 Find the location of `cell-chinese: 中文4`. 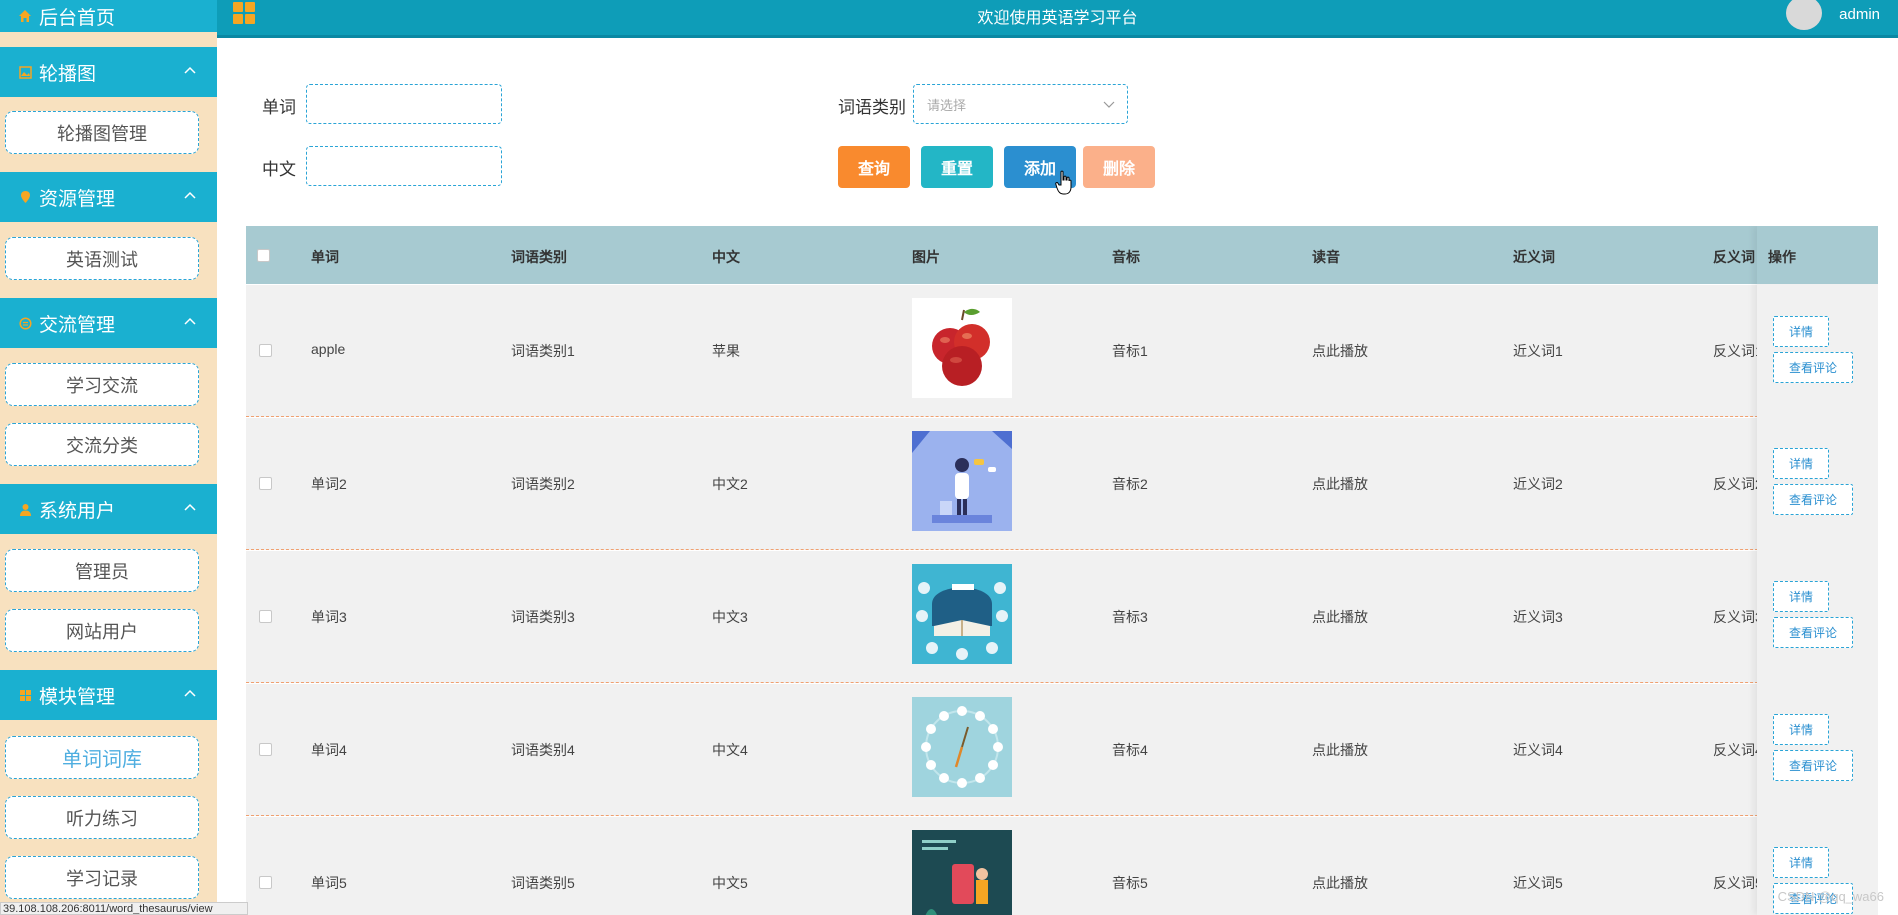

cell-chinese: 中文4 is located at coordinates (730, 750).